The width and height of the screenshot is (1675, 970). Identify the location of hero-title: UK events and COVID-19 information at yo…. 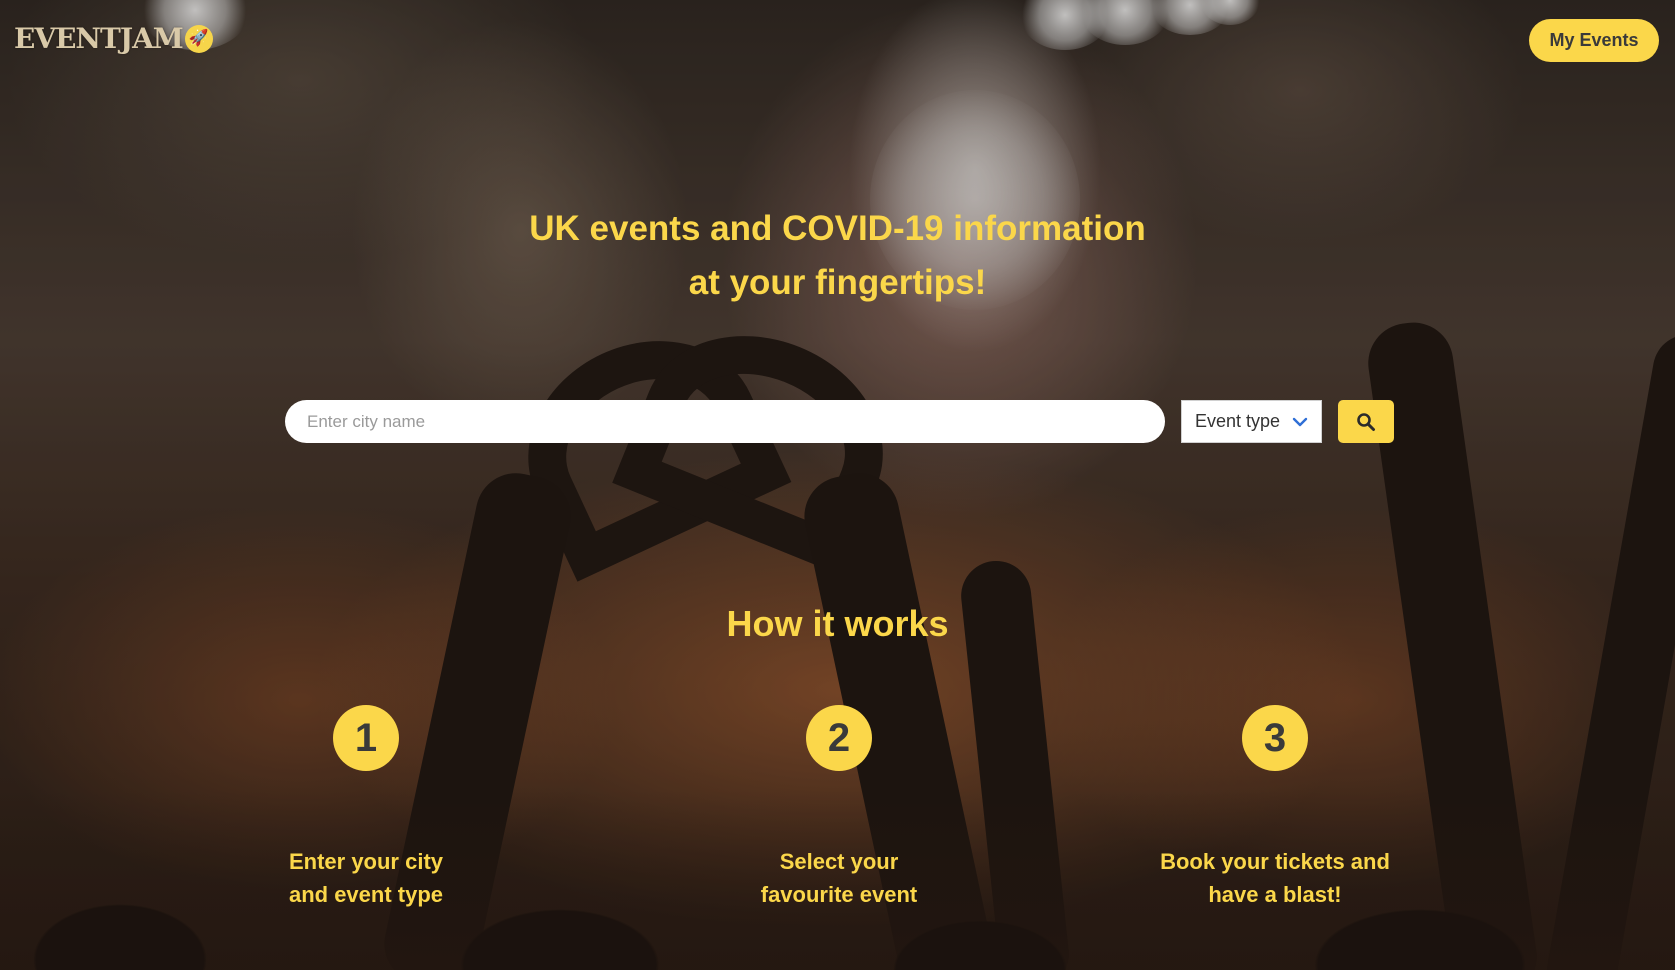
(837, 256).